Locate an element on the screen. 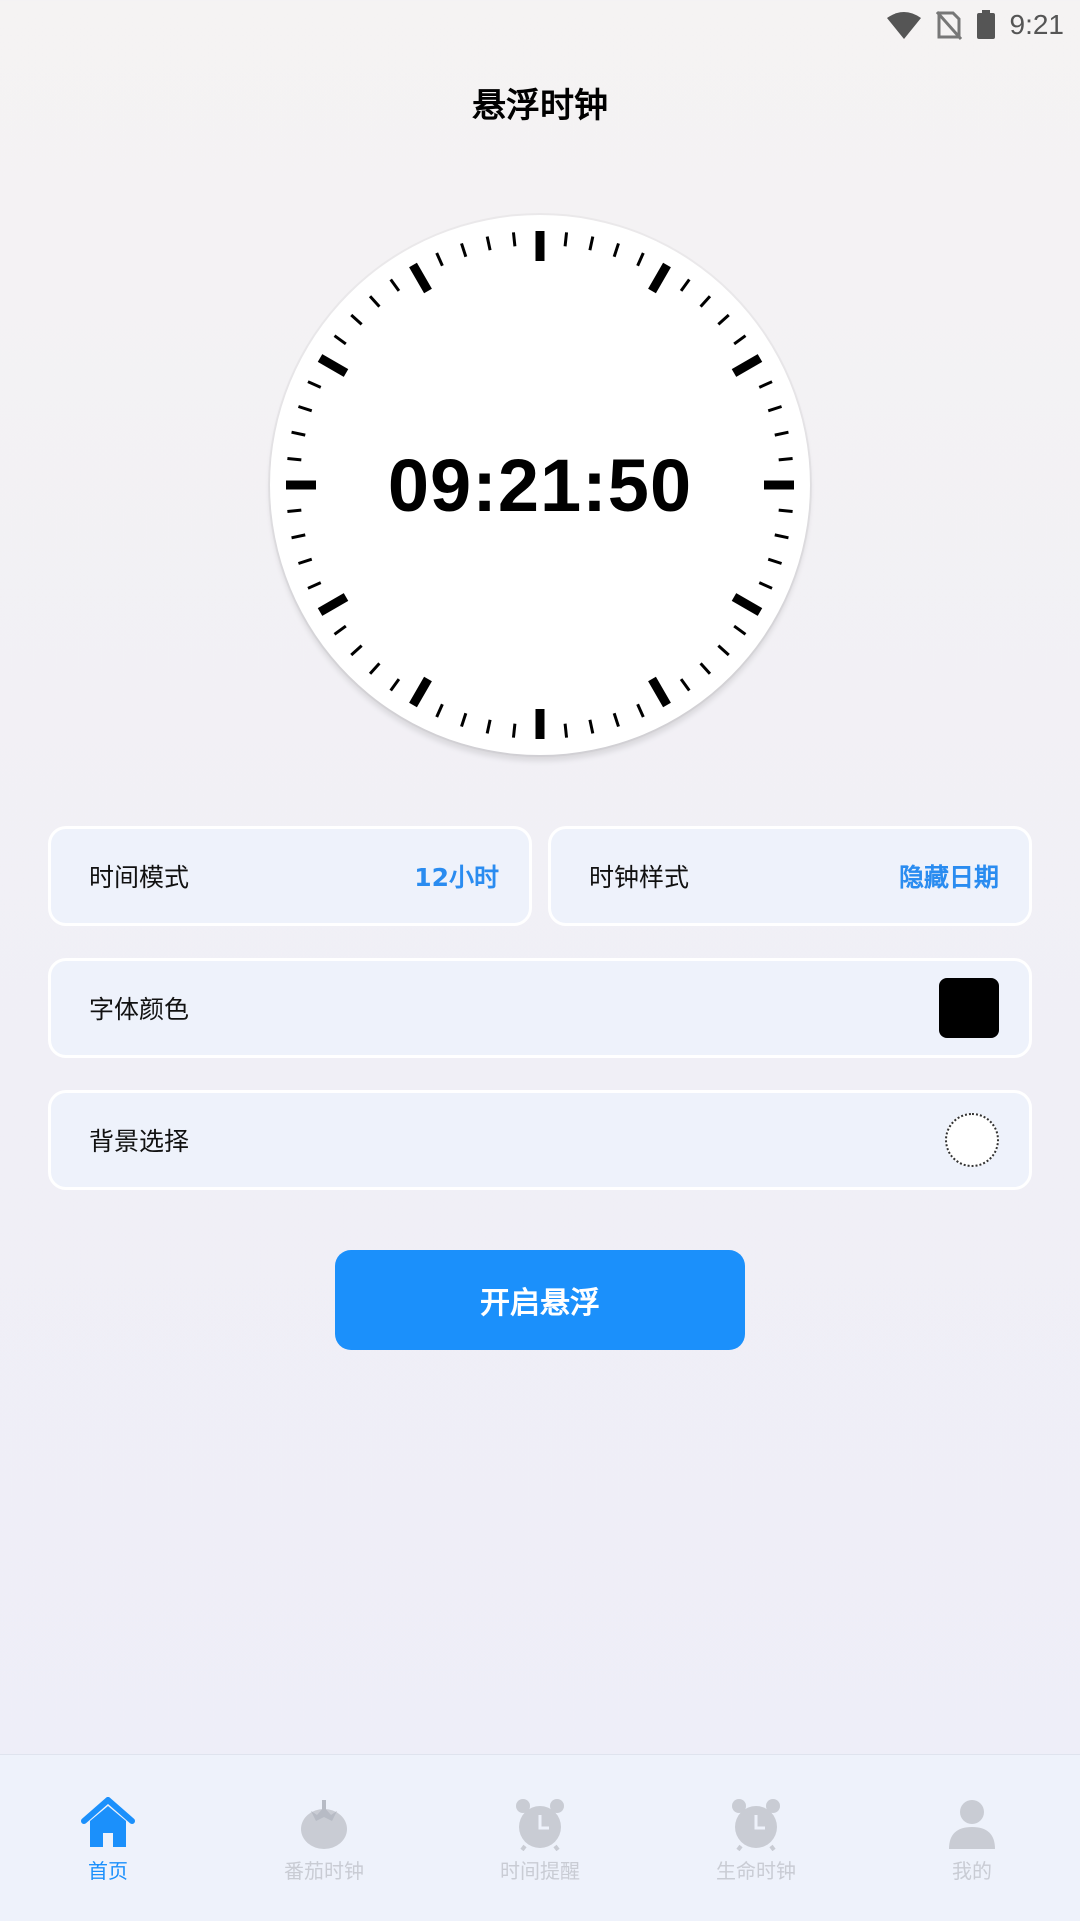  tab-time-reminder: 时间提醒 is located at coordinates (540, 1838).